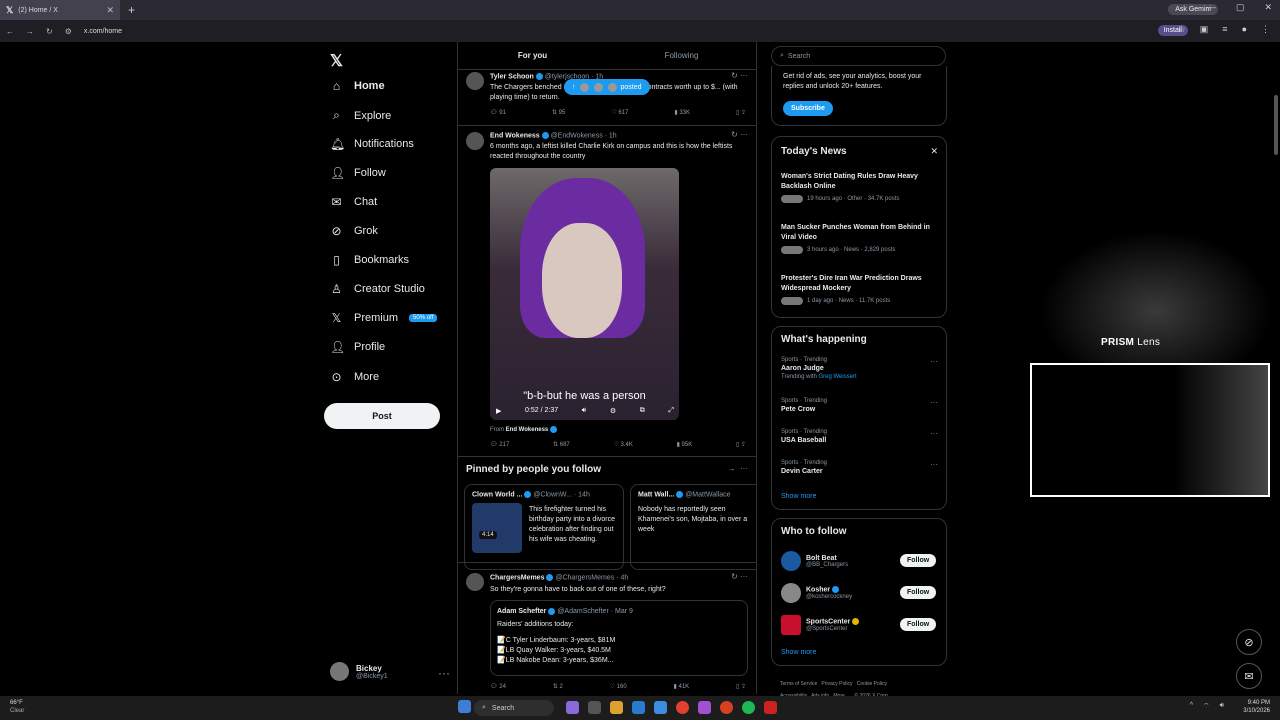 This screenshot has height=720, width=1280. What do you see at coordinates (499, 444) in the screenshot?
I see `reply-button: 💬︎ 217` at bounding box center [499, 444].